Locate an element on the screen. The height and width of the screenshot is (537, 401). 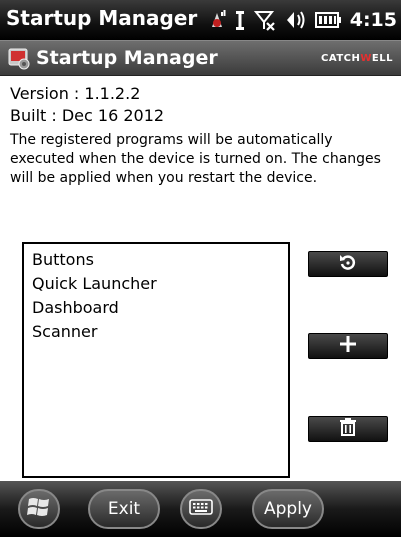
list-item: Scanner is located at coordinates (156, 332).